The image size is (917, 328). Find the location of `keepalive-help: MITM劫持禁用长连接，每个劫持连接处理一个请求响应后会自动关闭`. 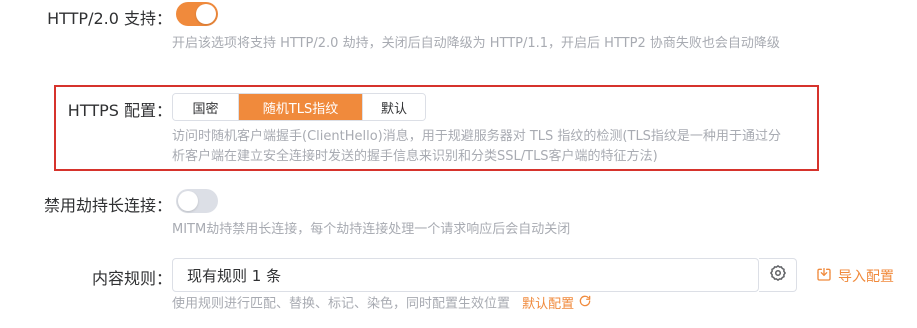

keepalive-help: MITM劫持禁用长连接，每个劫持连接处理一个请求响应后会自动关闭 is located at coordinates (371, 229).